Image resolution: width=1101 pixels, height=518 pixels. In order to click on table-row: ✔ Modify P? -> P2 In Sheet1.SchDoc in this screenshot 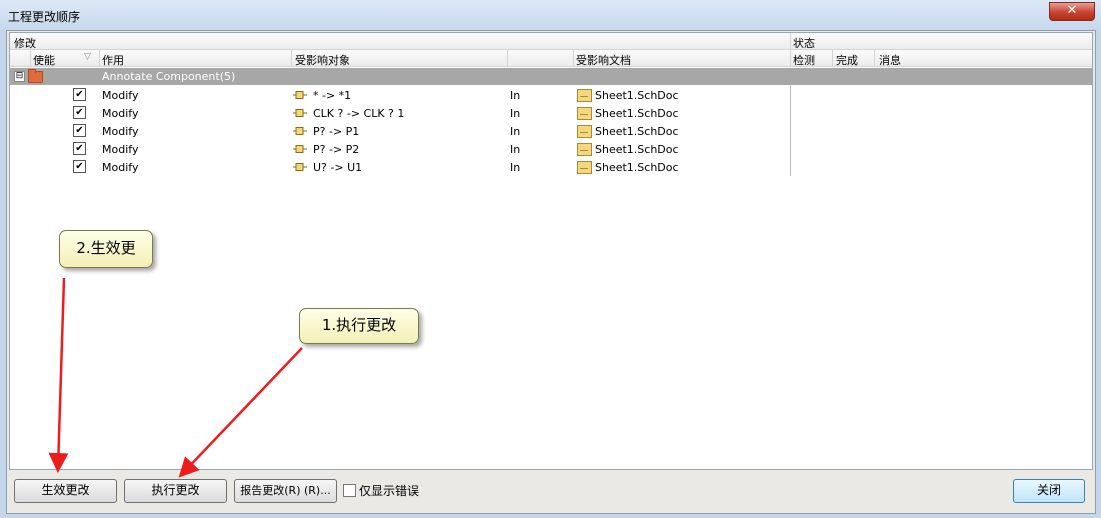, I will do `click(400, 149)`.